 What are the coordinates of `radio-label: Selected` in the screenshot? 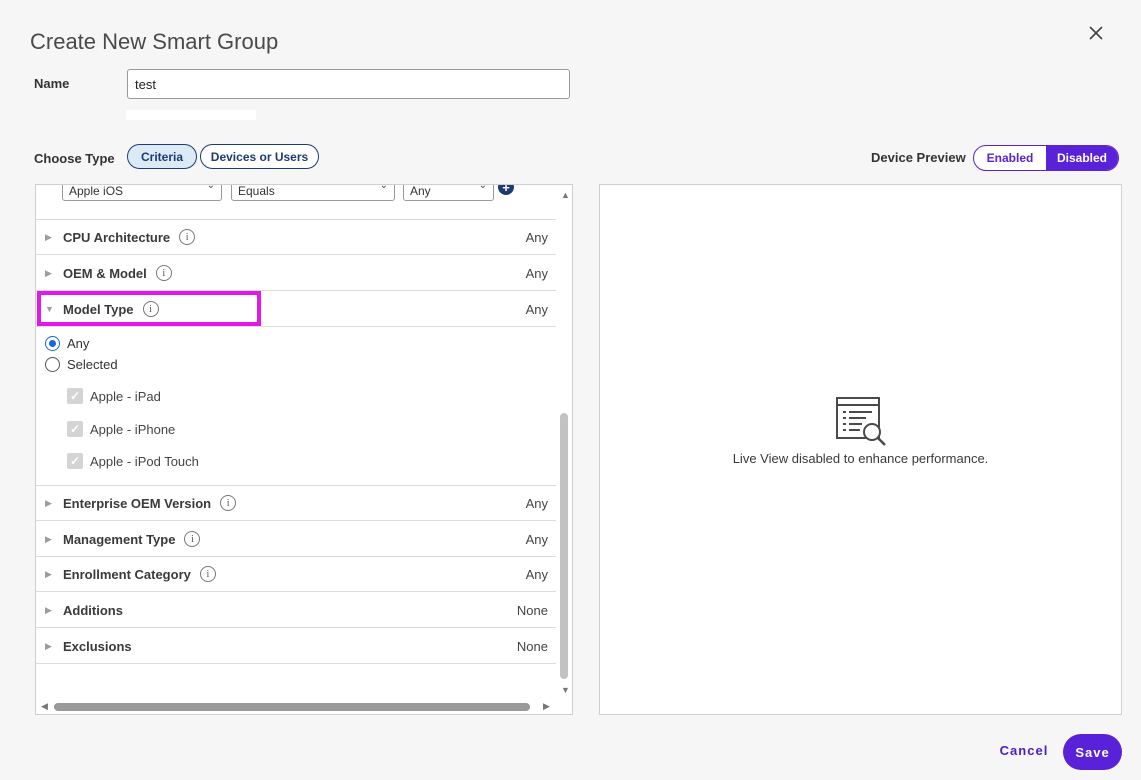 It's located at (92, 364).